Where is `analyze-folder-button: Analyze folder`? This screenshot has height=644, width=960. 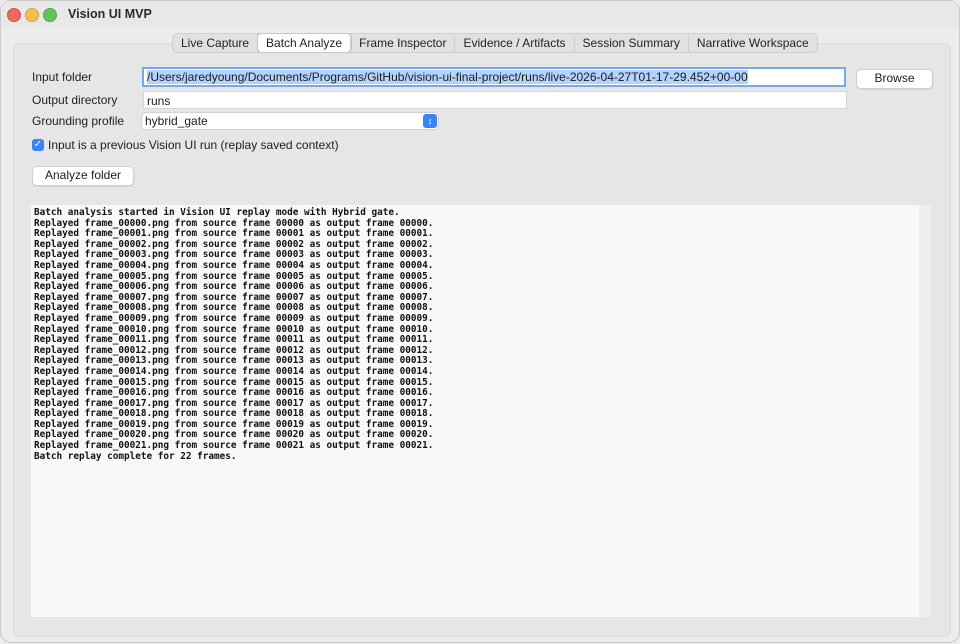
analyze-folder-button: Analyze folder is located at coordinates (83, 176).